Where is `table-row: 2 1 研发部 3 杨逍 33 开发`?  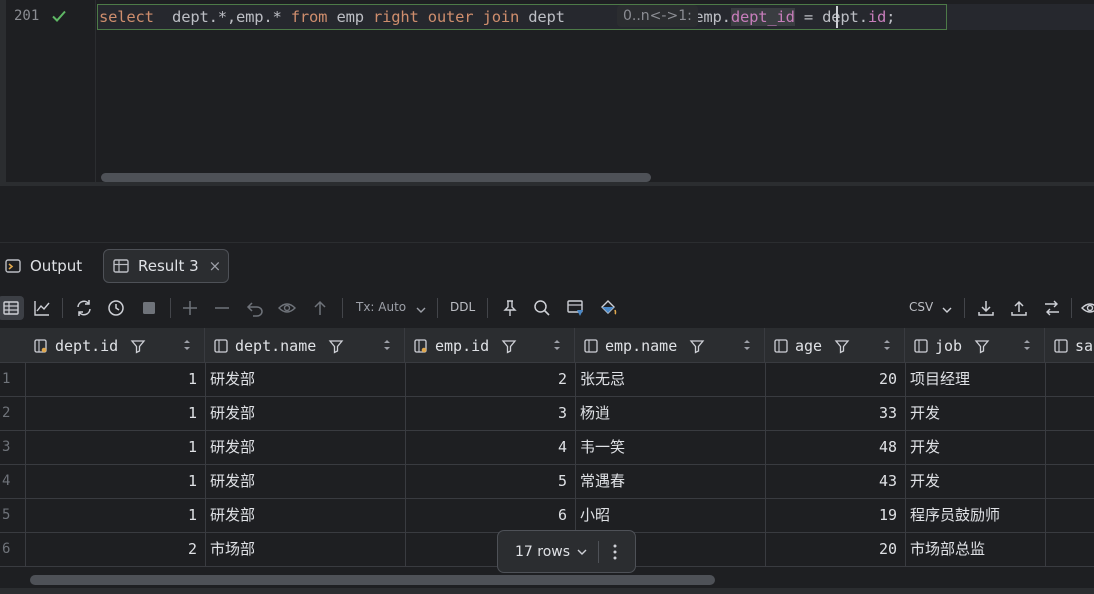 table-row: 2 1 研发部 3 杨逍 33 开发 is located at coordinates (547, 414).